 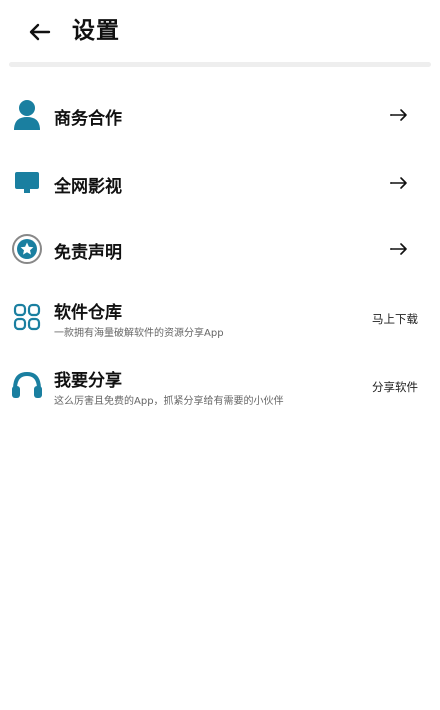 I want to click on headphones-icon, so click(x=27, y=385).